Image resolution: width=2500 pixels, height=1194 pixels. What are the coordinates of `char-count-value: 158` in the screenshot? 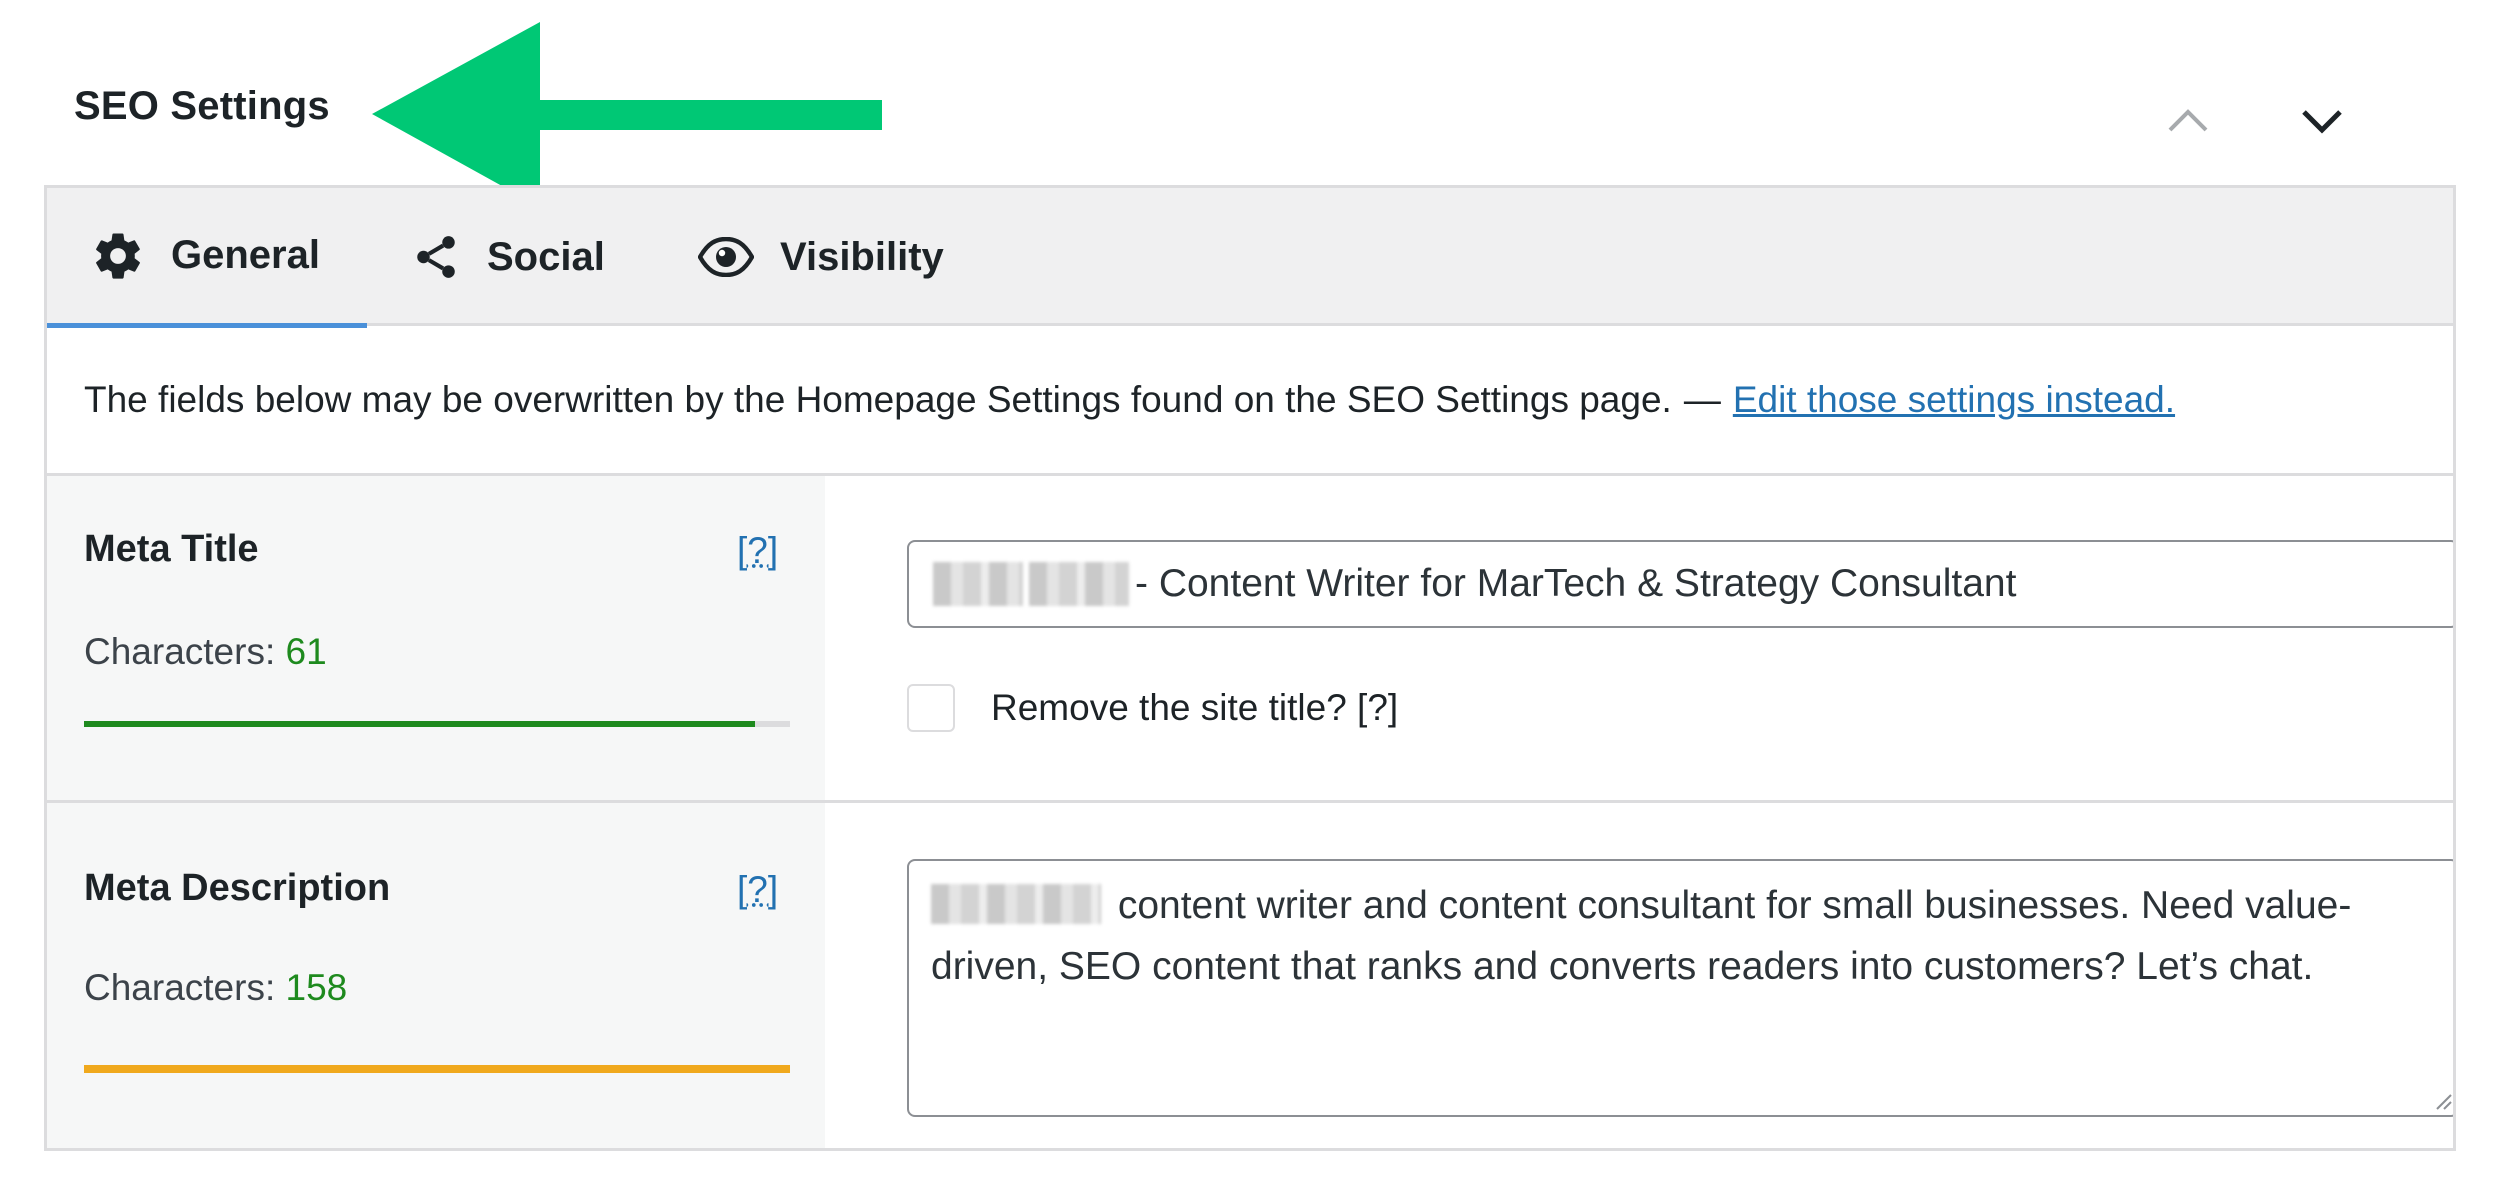 It's located at (316, 987).